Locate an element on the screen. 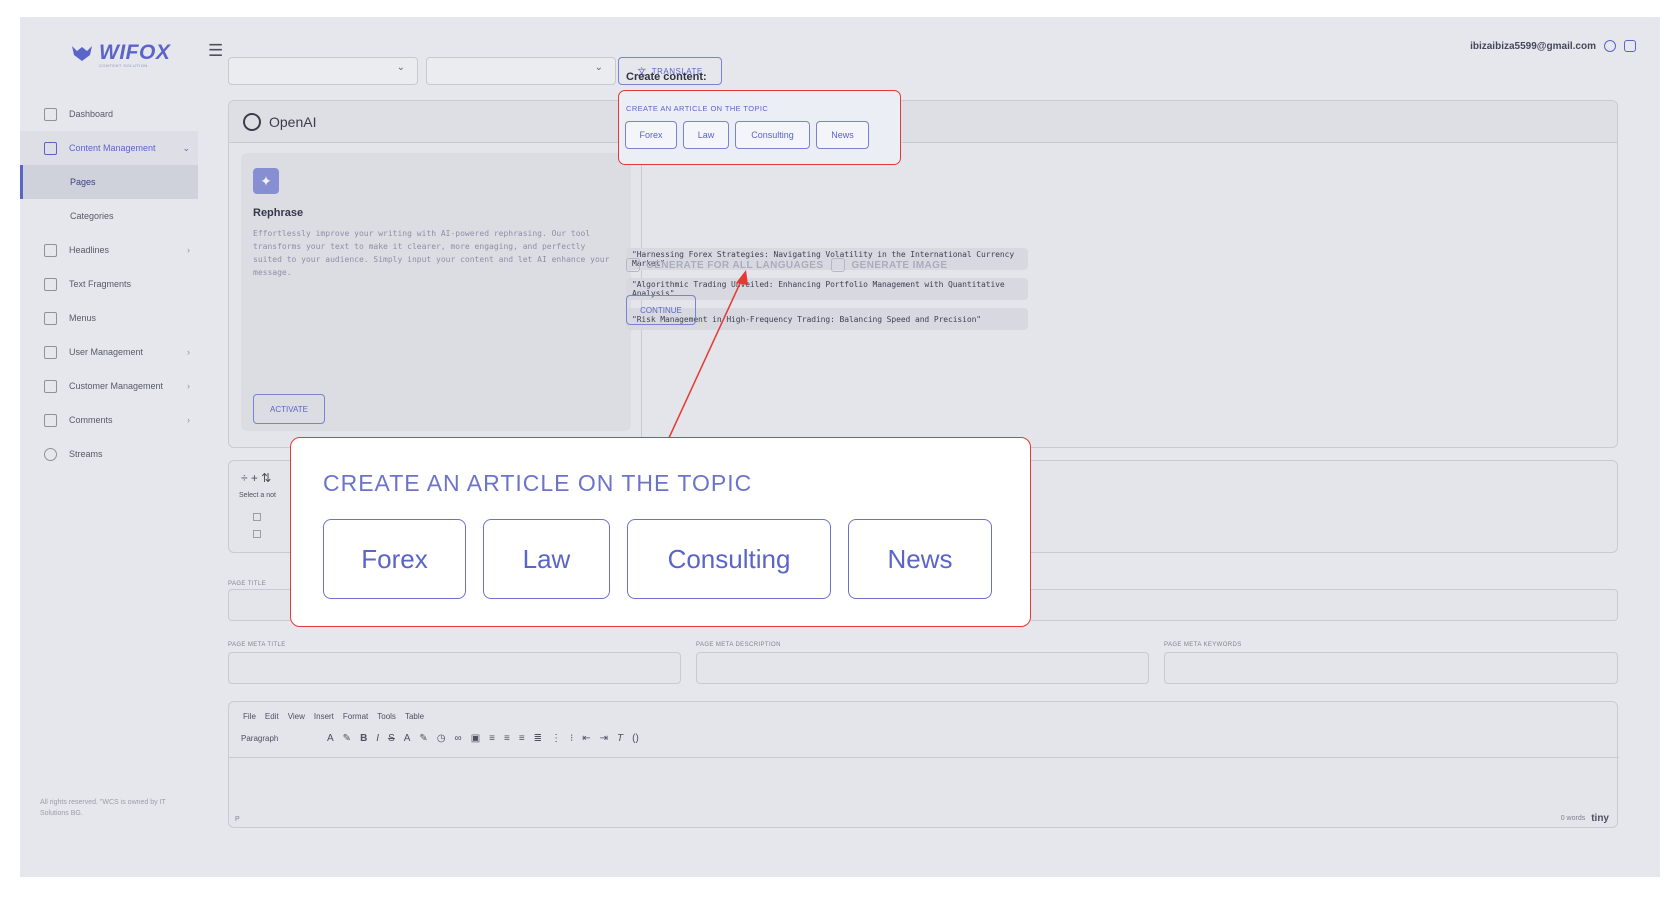 This screenshot has height=898, width=1680. tiny-brand: tiny is located at coordinates (1600, 818).